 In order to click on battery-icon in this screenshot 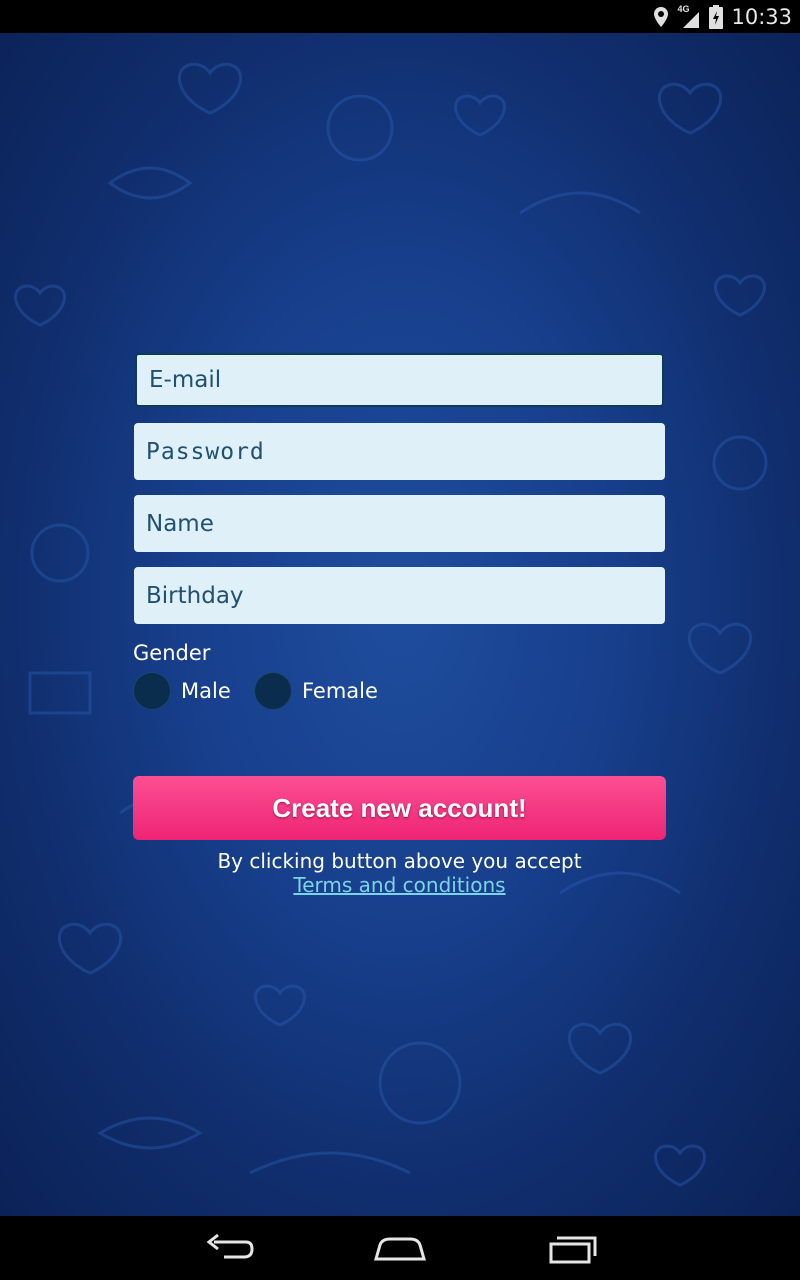, I will do `click(716, 16)`.